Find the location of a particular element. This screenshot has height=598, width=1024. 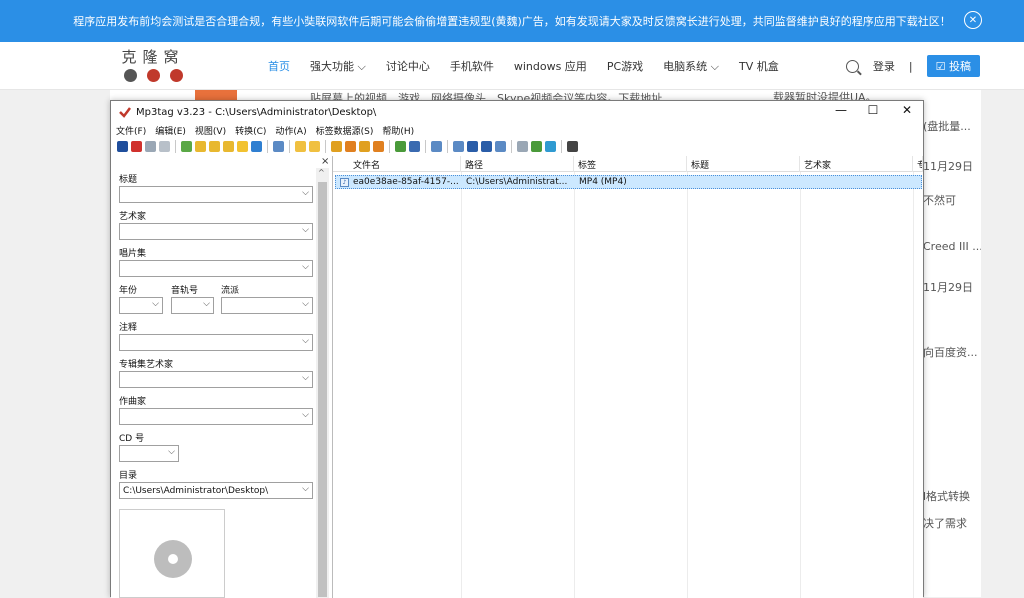

tag-filename-icon is located at coordinates (336, 146).